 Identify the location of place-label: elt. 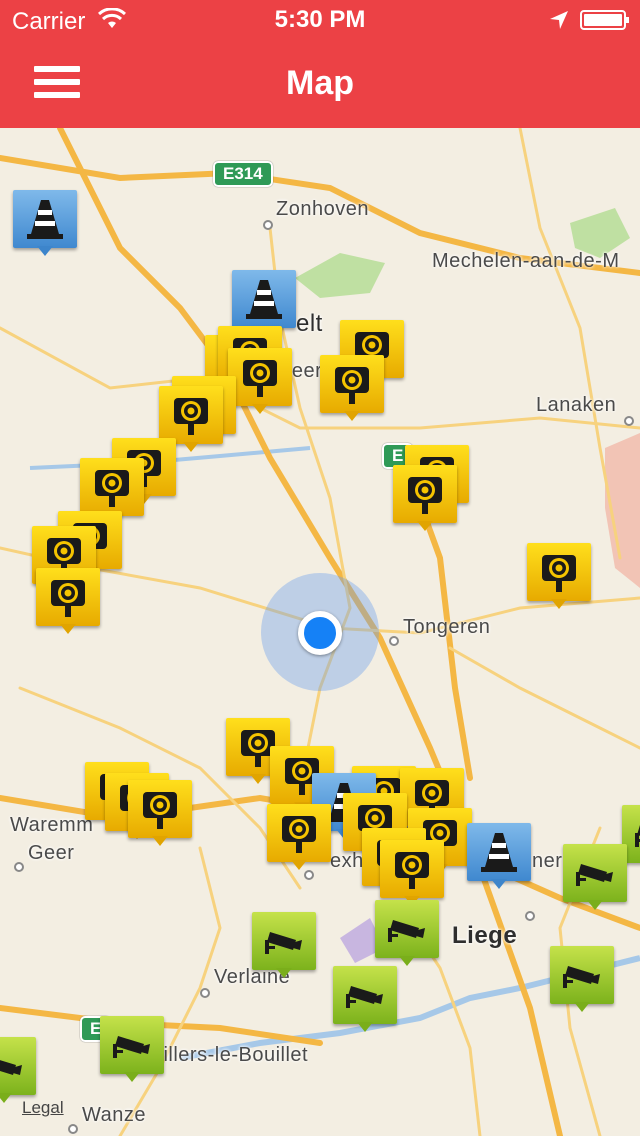
(309, 323).